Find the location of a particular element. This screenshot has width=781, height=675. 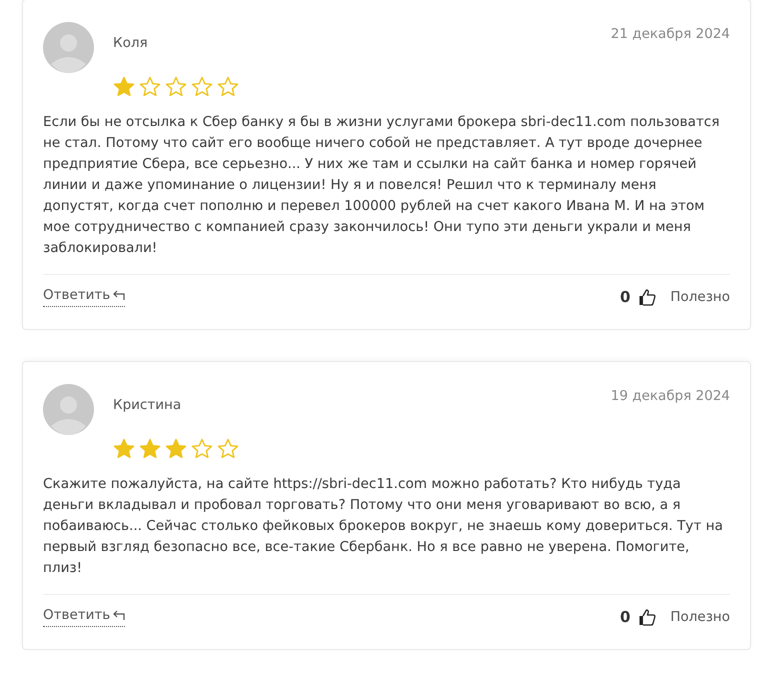

author-name: Коля is located at coordinates (131, 43).